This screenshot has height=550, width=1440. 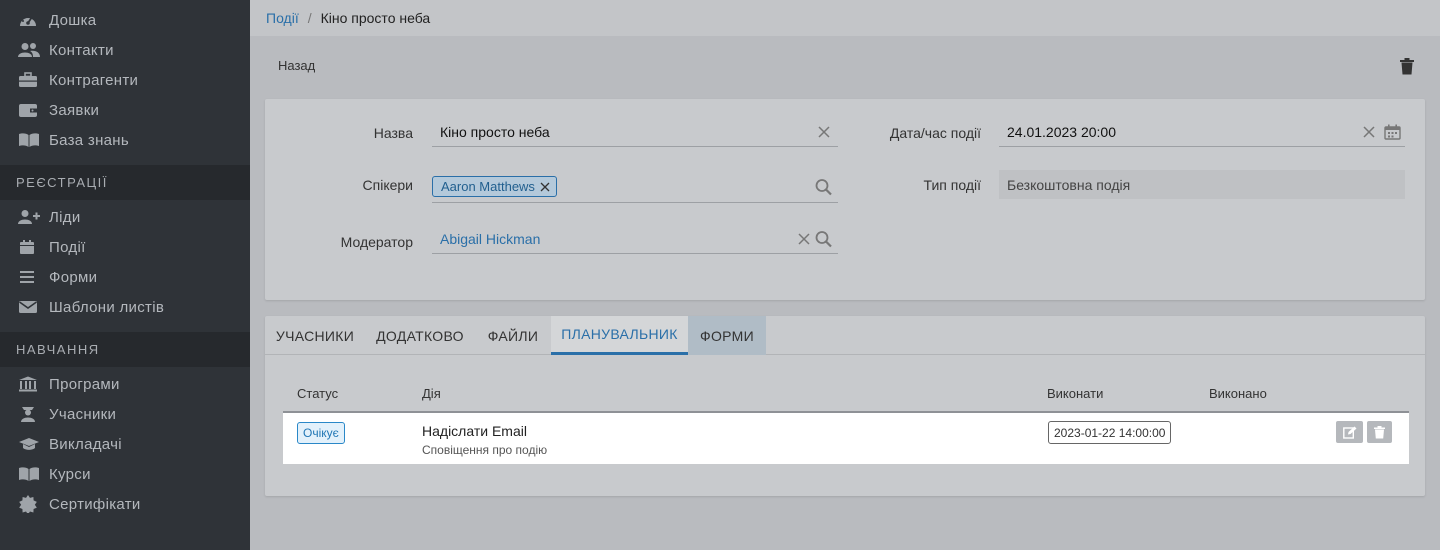 What do you see at coordinates (29, 307) in the screenshot?
I see `envelope-icon` at bounding box center [29, 307].